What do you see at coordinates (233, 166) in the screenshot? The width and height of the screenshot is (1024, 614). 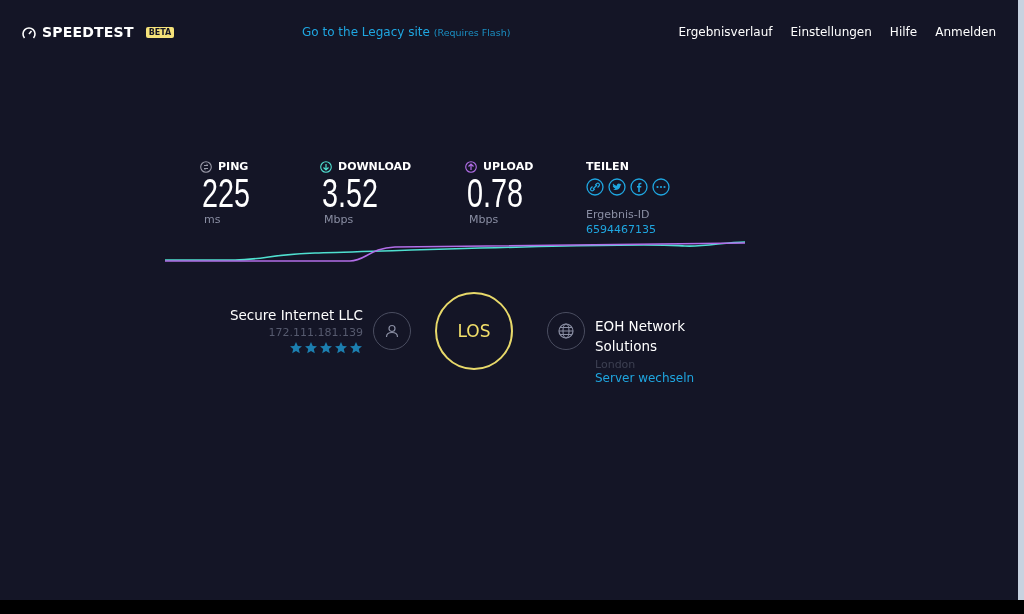 I see `metric-label: PING` at bounding box center [233, 166].